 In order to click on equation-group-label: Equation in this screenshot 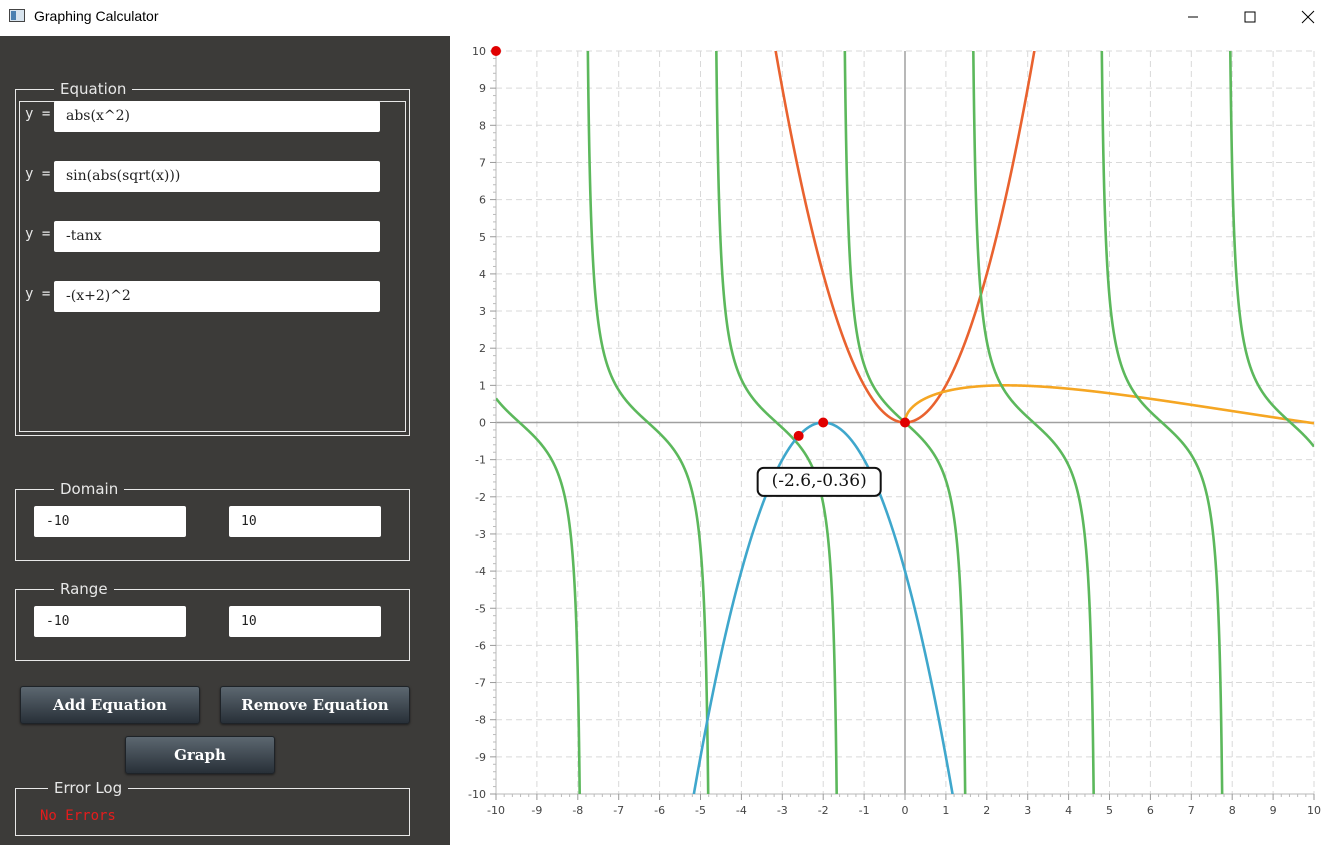, I will do `click(93, 89)`.